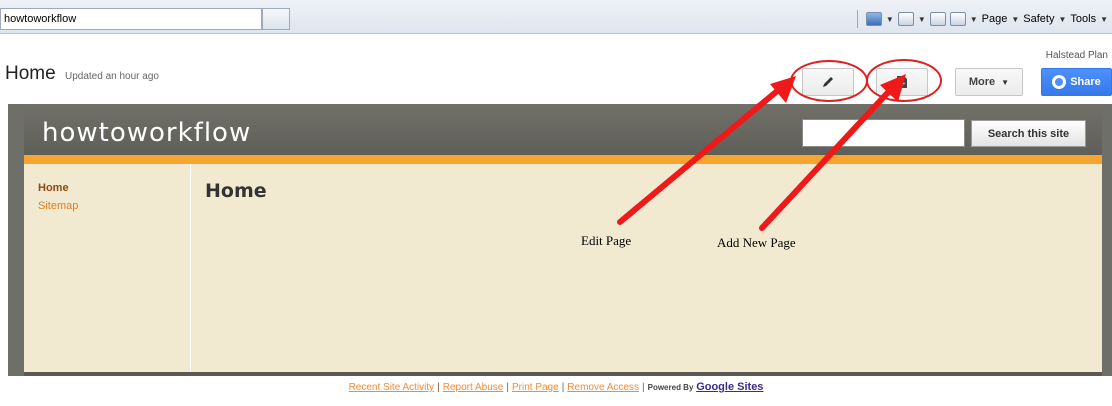  What do you see at coordinates (606, 240) in the screenshot?
I see `edit-page-annotation: Edit Page` at bounding box center [606, 240].